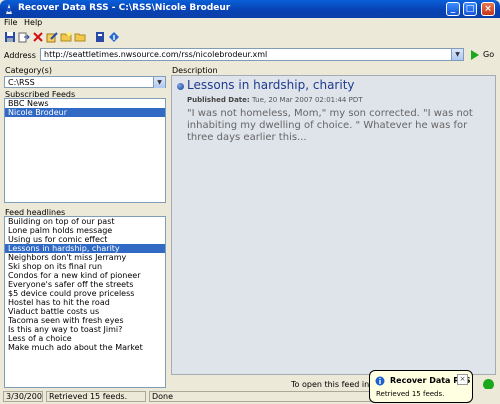 The width and height of the screenshot is (500, 404). Describe the element at coordinates (462, 379) in the screenshot. I see `balloon-close-button: ×` at that location.